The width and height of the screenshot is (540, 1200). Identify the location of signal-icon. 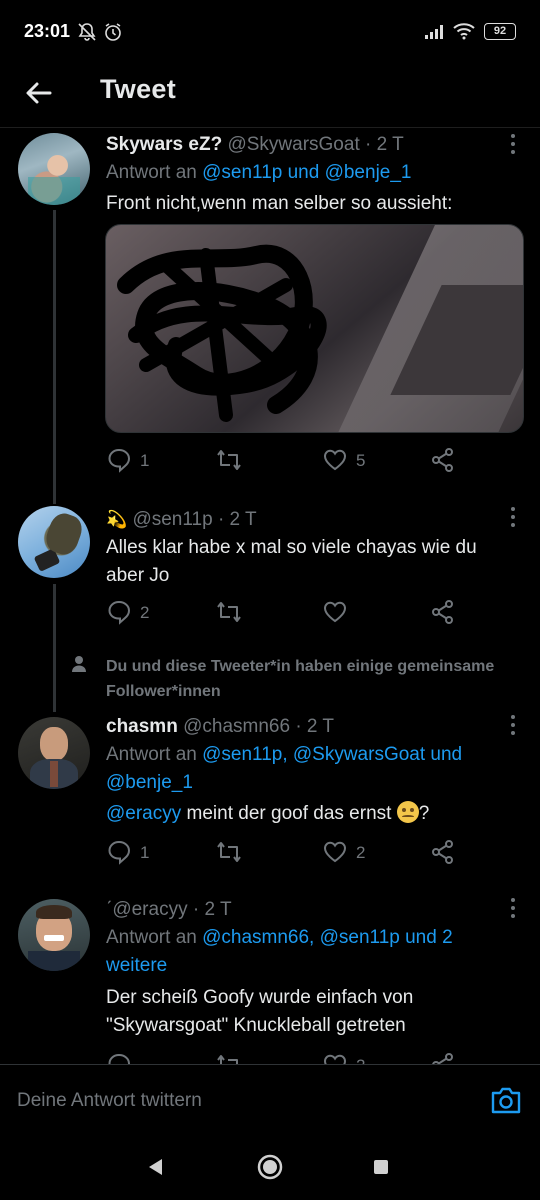
(434, 32).